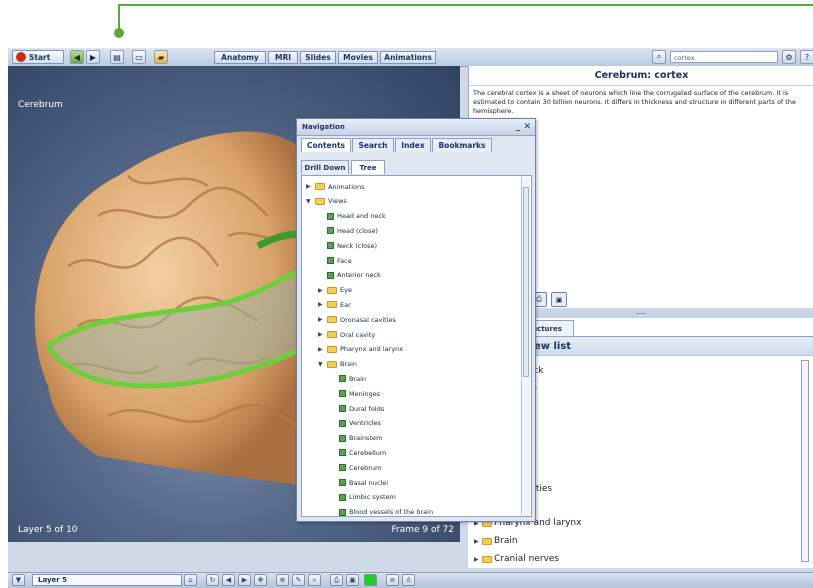 This screenshot has height=588, width=813. Describe the element at coordinates (337, 364) in the screenshot. I see `tree-item: ▼ Brain` at that location.